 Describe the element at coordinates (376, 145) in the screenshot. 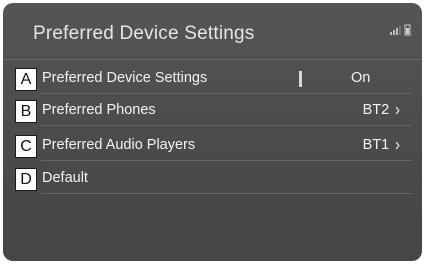

I see `value-text: BT1` at that location.